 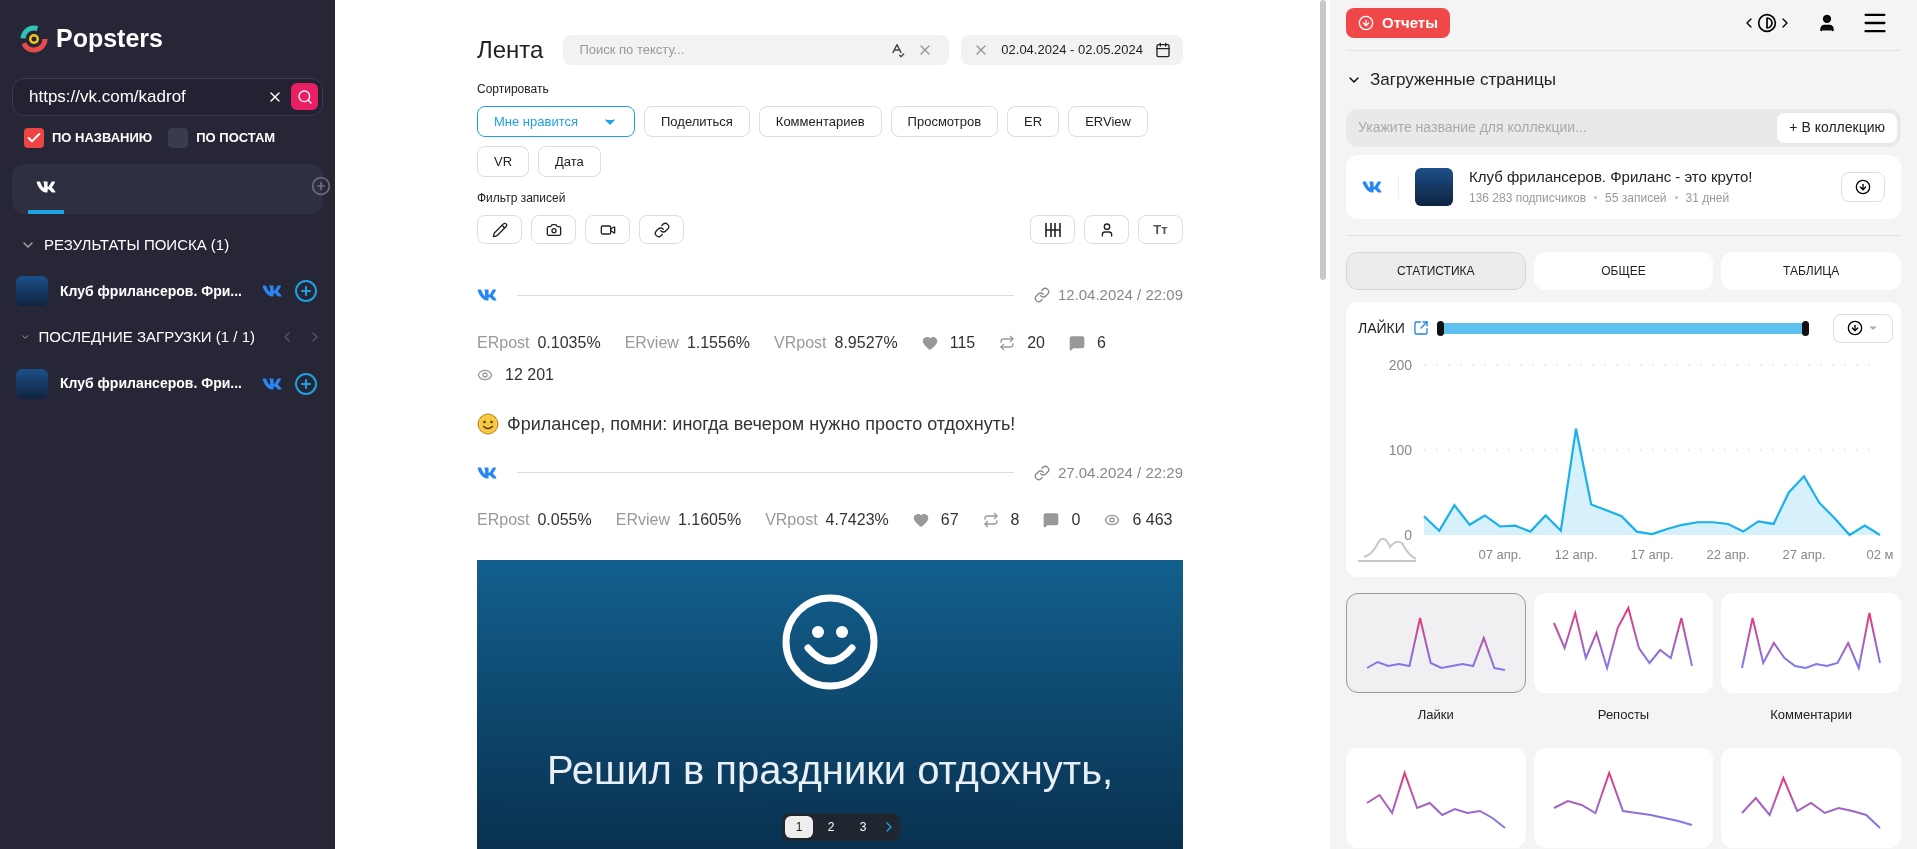 I want to click on smiley-icon, so click(x=830, y=642).